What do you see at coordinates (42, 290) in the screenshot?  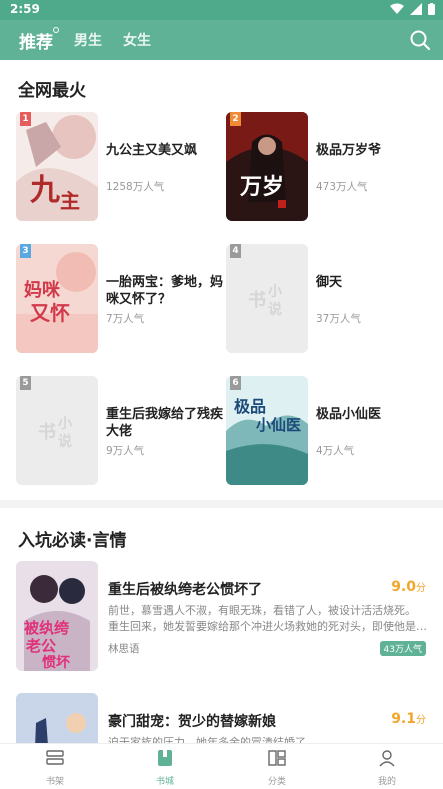 I see `svg-text: 妈咪` at bounding box center [42, 290].